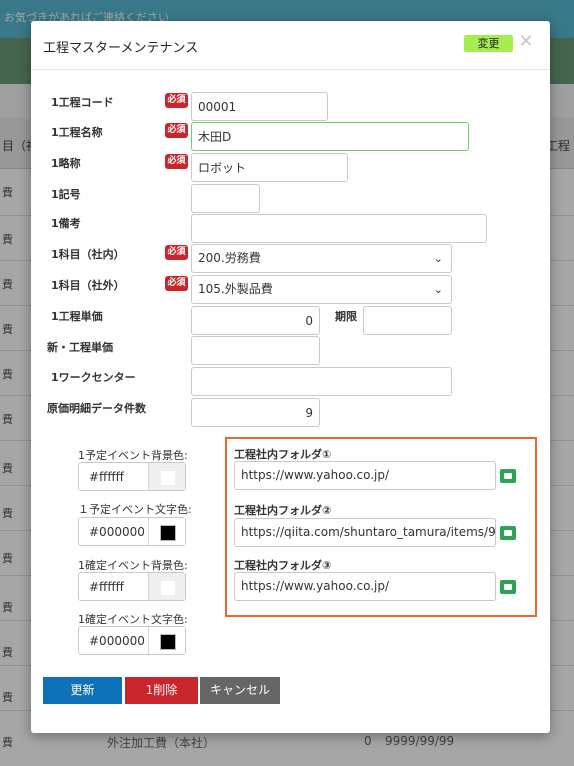  I want to click on confirmed-text-color-picker: #000000, so click(132, 640).